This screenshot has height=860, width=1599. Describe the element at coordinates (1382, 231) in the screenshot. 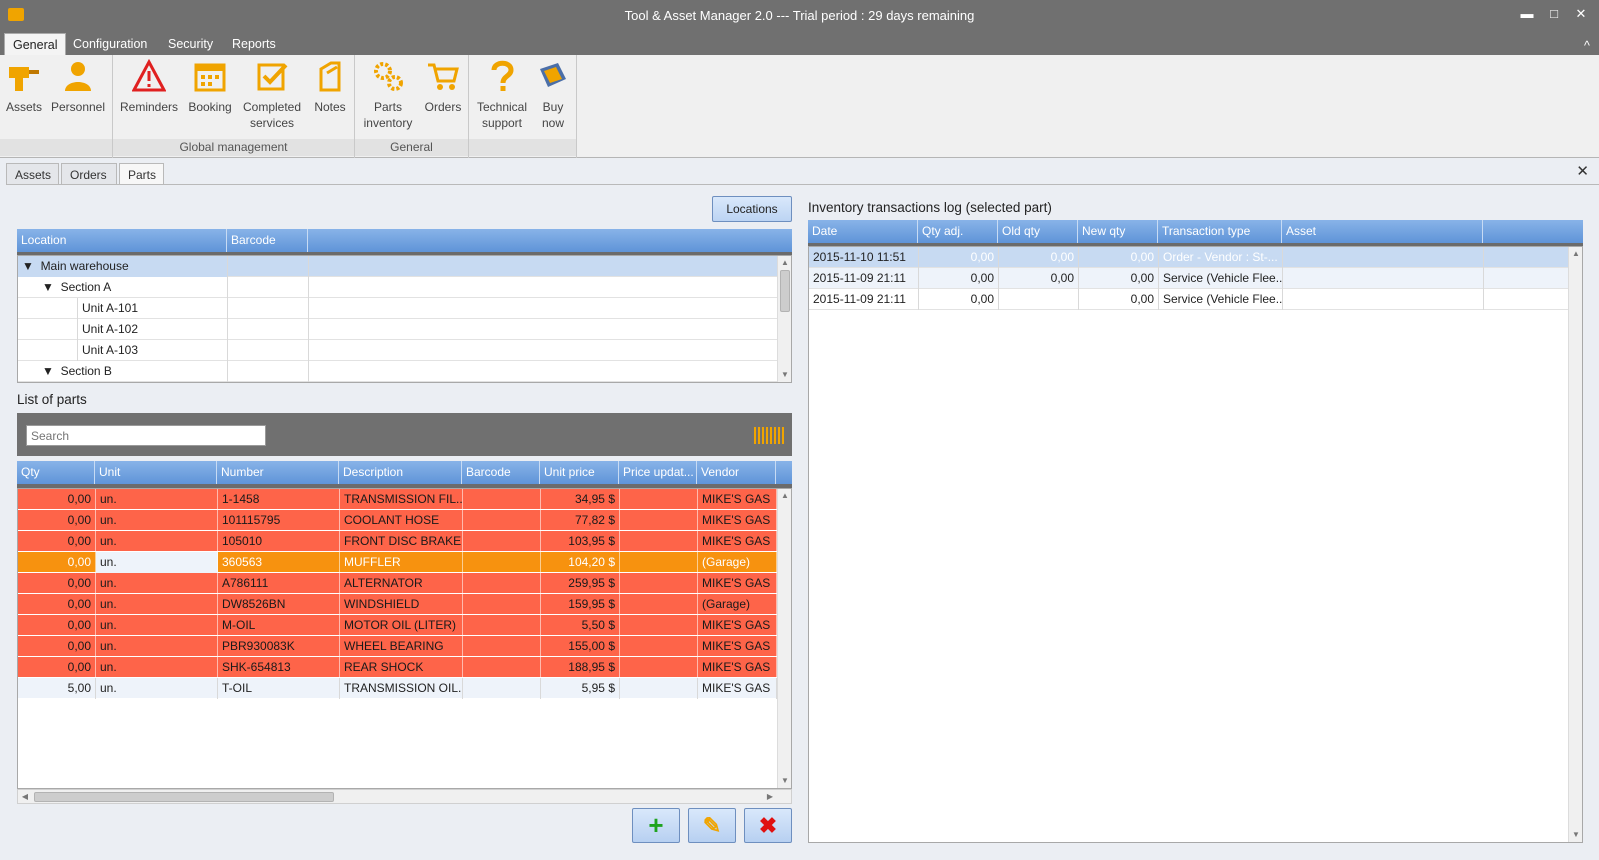

I see `column-header-asset: Asset` at that location.